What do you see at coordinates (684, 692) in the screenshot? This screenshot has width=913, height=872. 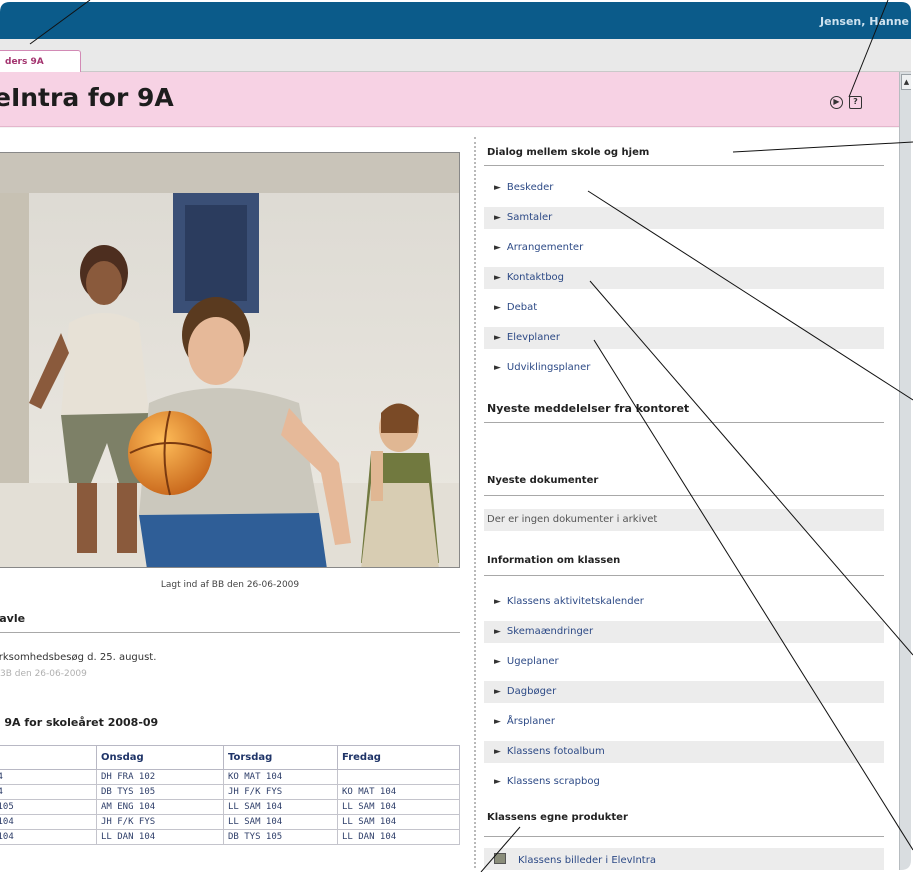 I see `class-item-diaries: ► Dagbøger` at bounding box center [684, 692].